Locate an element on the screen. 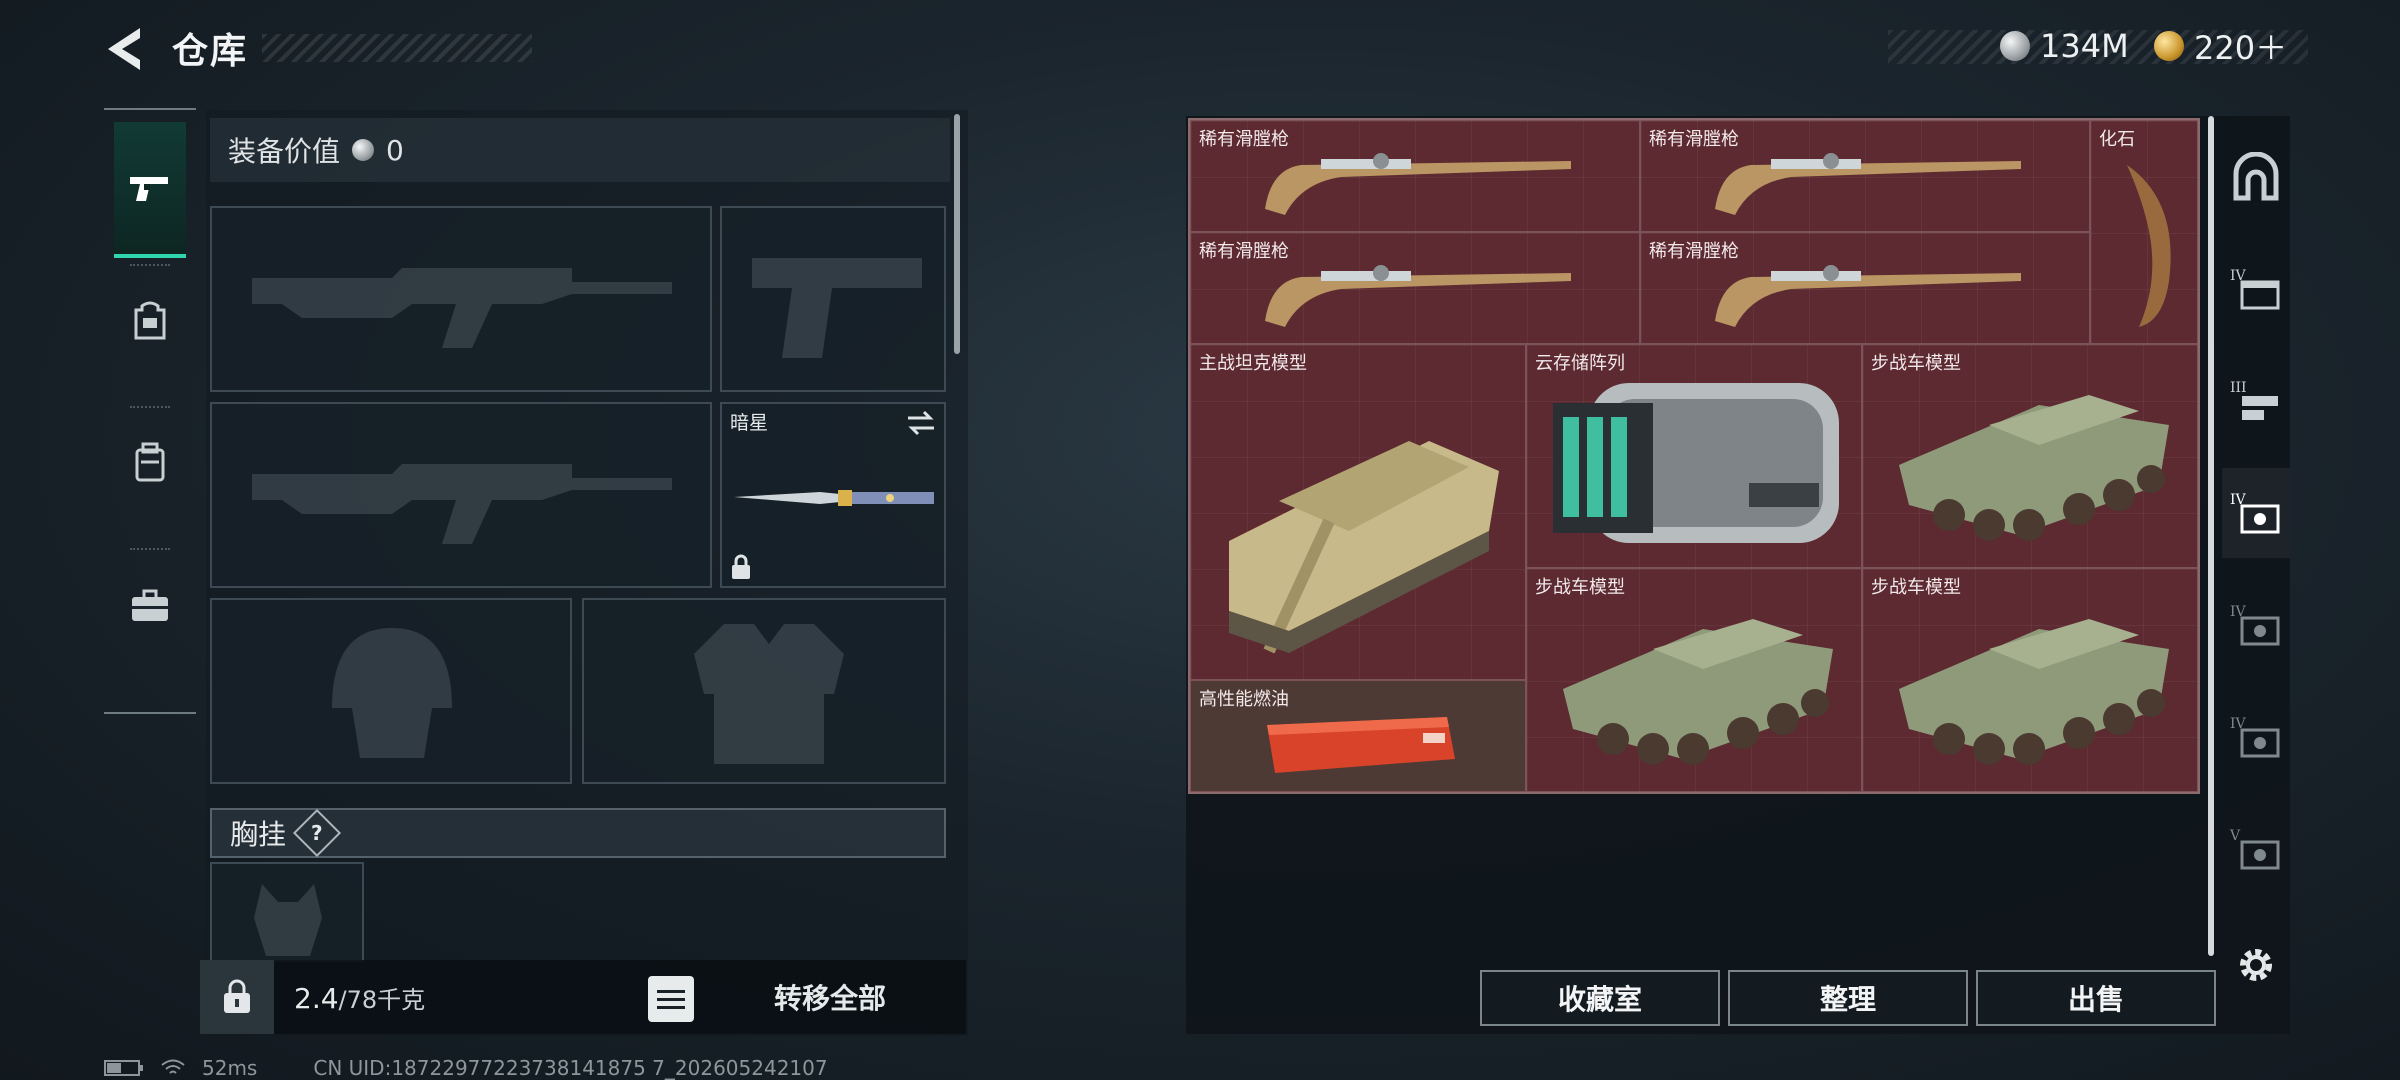 Image resolution: width=2400 pixels, height=1080 pixels. gold-coin-icon is located at coordinates (2169, 46).